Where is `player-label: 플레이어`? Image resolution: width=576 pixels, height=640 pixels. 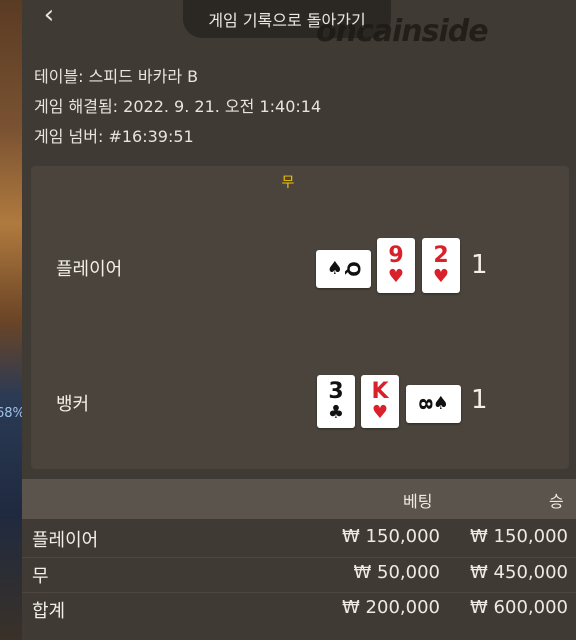 player-label: 플레이어 is located at coordinates (89, 269).